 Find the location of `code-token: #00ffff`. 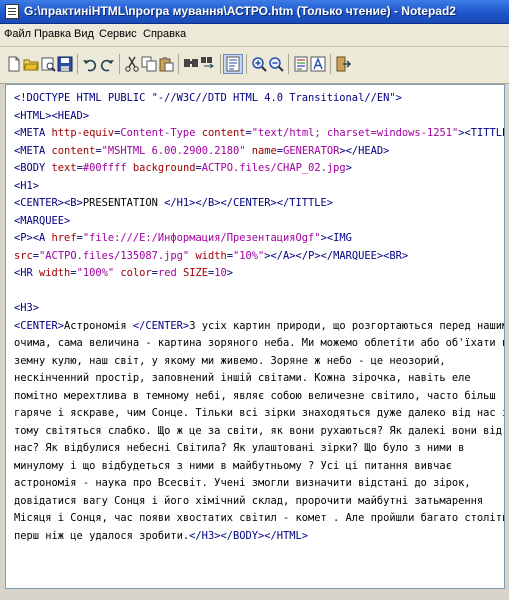

code-token: #00ffff is located at coordinates (104, 168).